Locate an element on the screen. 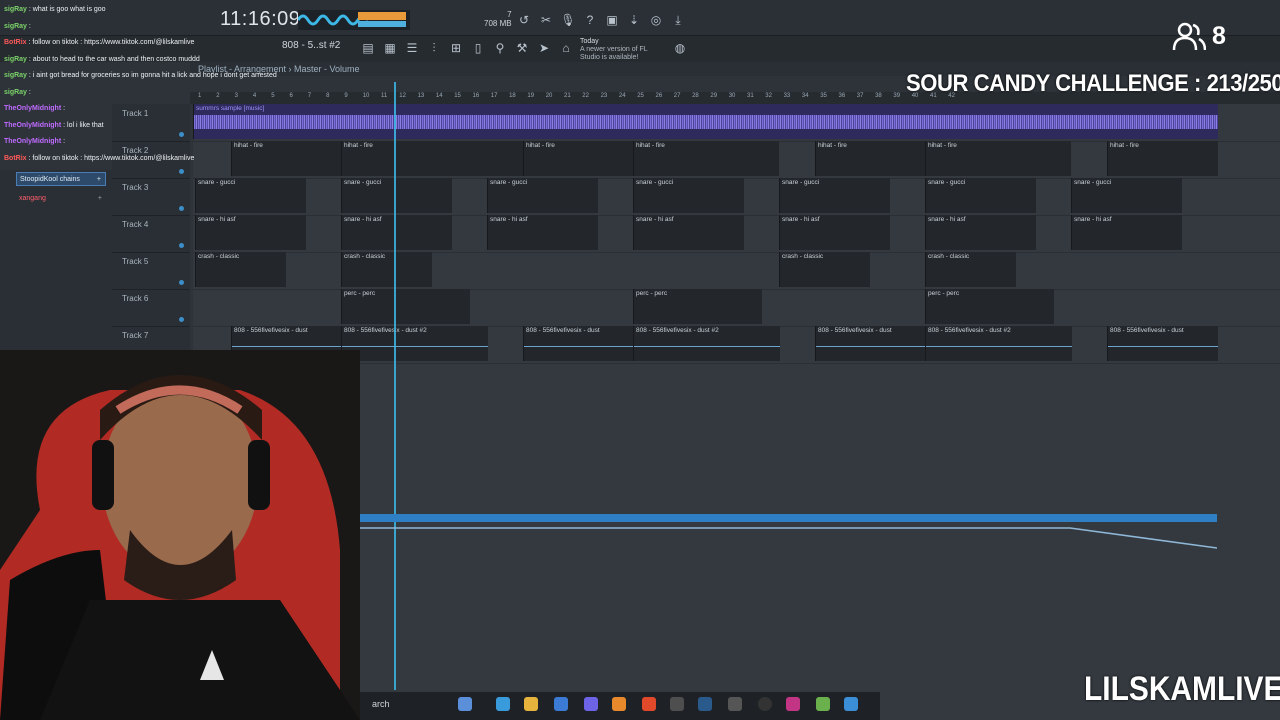 This screenshot has height=720, width=1280. steam-icon is located at coordinates (705, 704).